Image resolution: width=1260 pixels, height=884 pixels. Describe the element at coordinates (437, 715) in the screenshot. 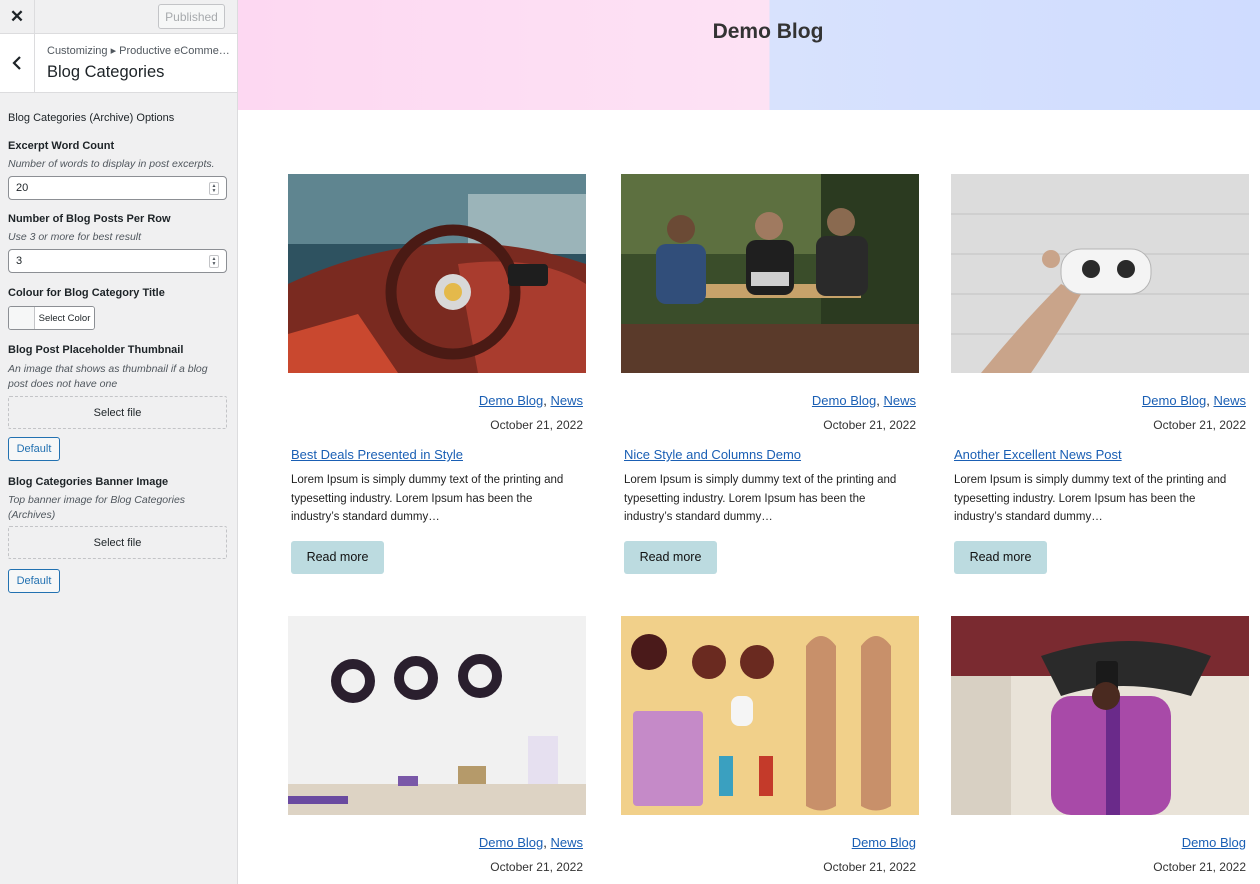

I see `shop-wreaths-photo` at that location.